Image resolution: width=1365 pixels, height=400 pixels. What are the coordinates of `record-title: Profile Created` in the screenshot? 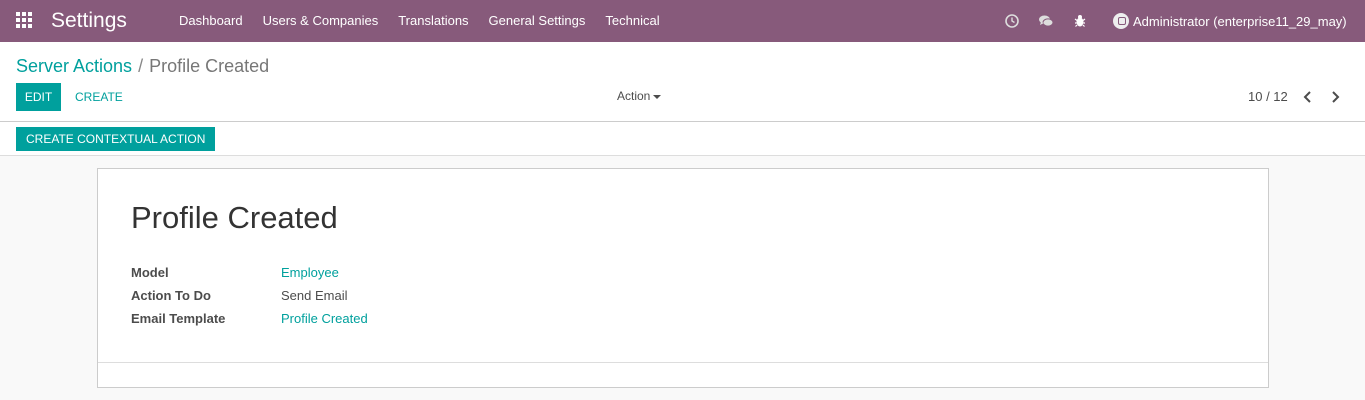 It's located at (234, 217).